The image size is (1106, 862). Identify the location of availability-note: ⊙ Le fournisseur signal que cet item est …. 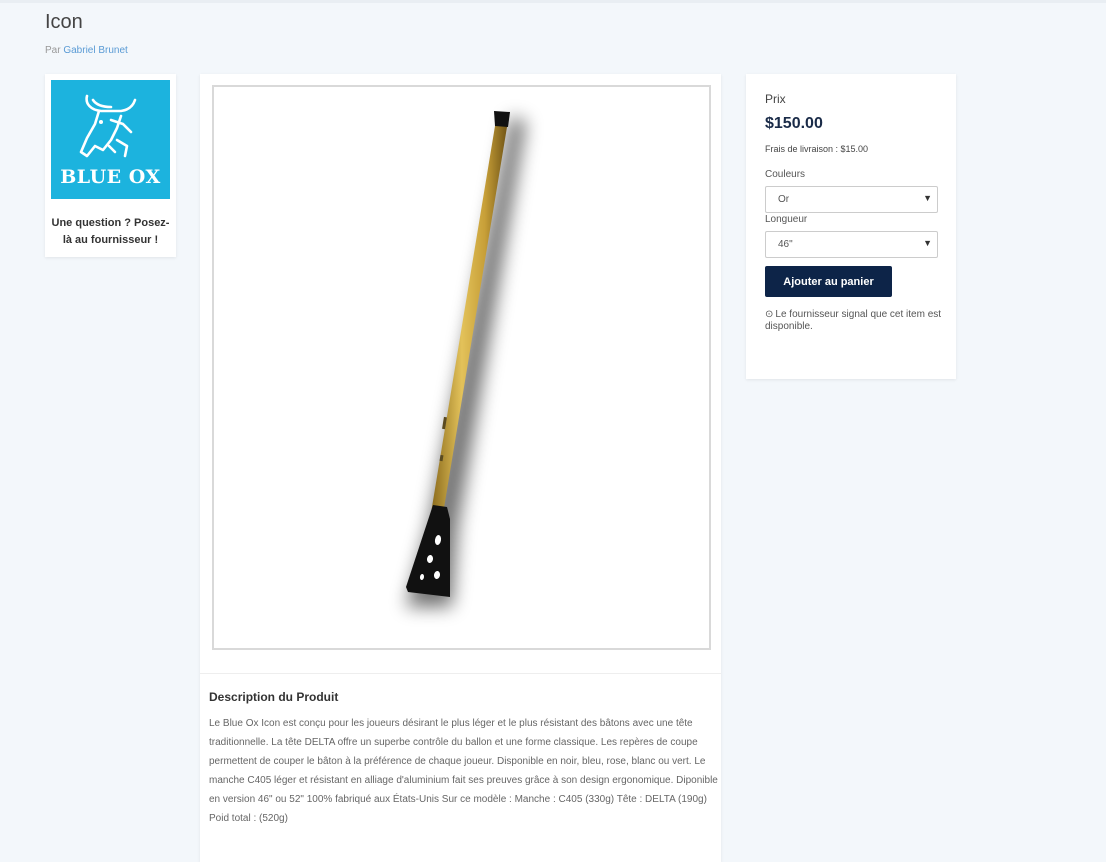
(857, 321).